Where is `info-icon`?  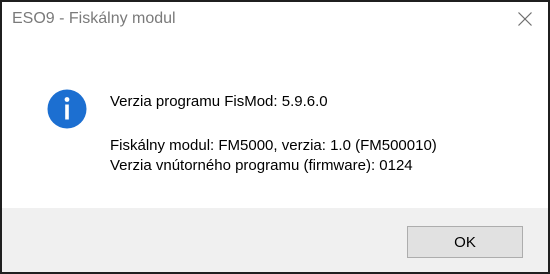 info-icon is located at coordinates (67, 109).